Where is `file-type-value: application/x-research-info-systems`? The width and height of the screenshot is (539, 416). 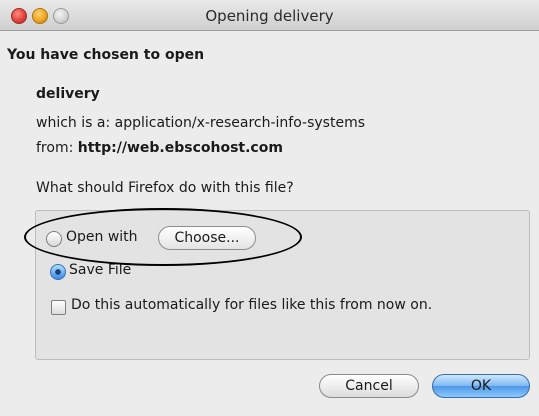
file-type-value: application/x-research-info-systems is located at coordinates (239, 123).